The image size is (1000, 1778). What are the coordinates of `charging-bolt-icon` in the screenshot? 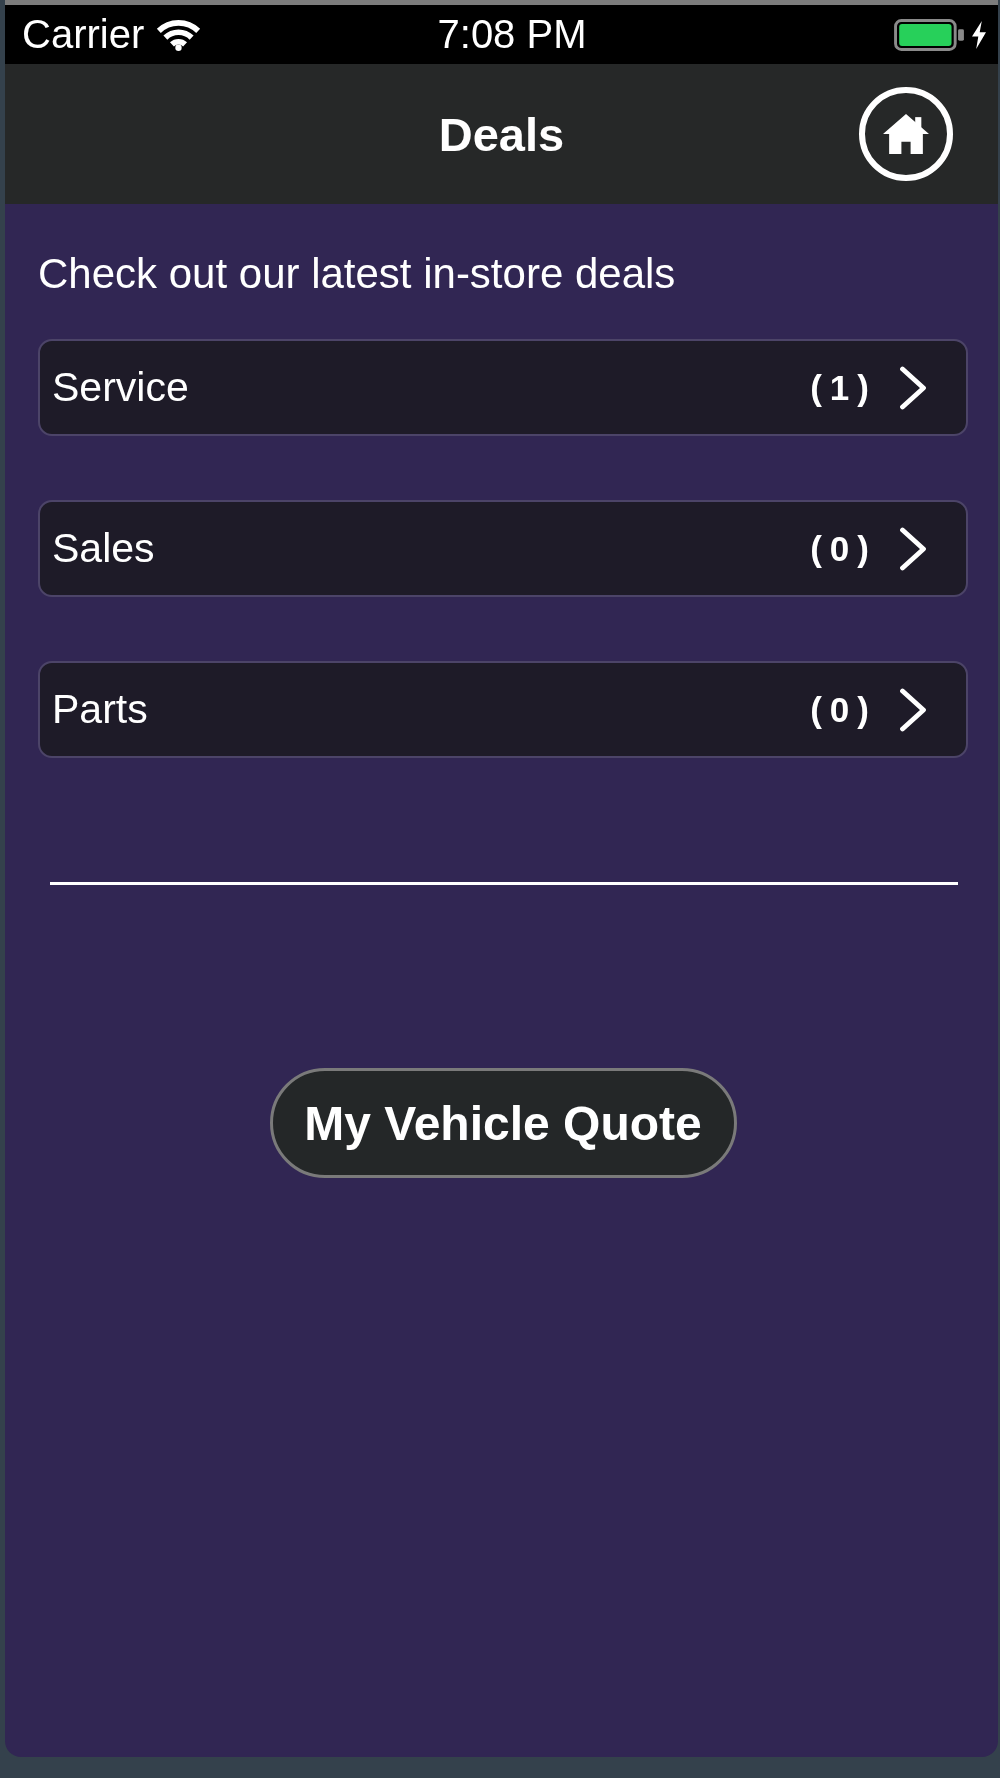 It's located at (979, 34).